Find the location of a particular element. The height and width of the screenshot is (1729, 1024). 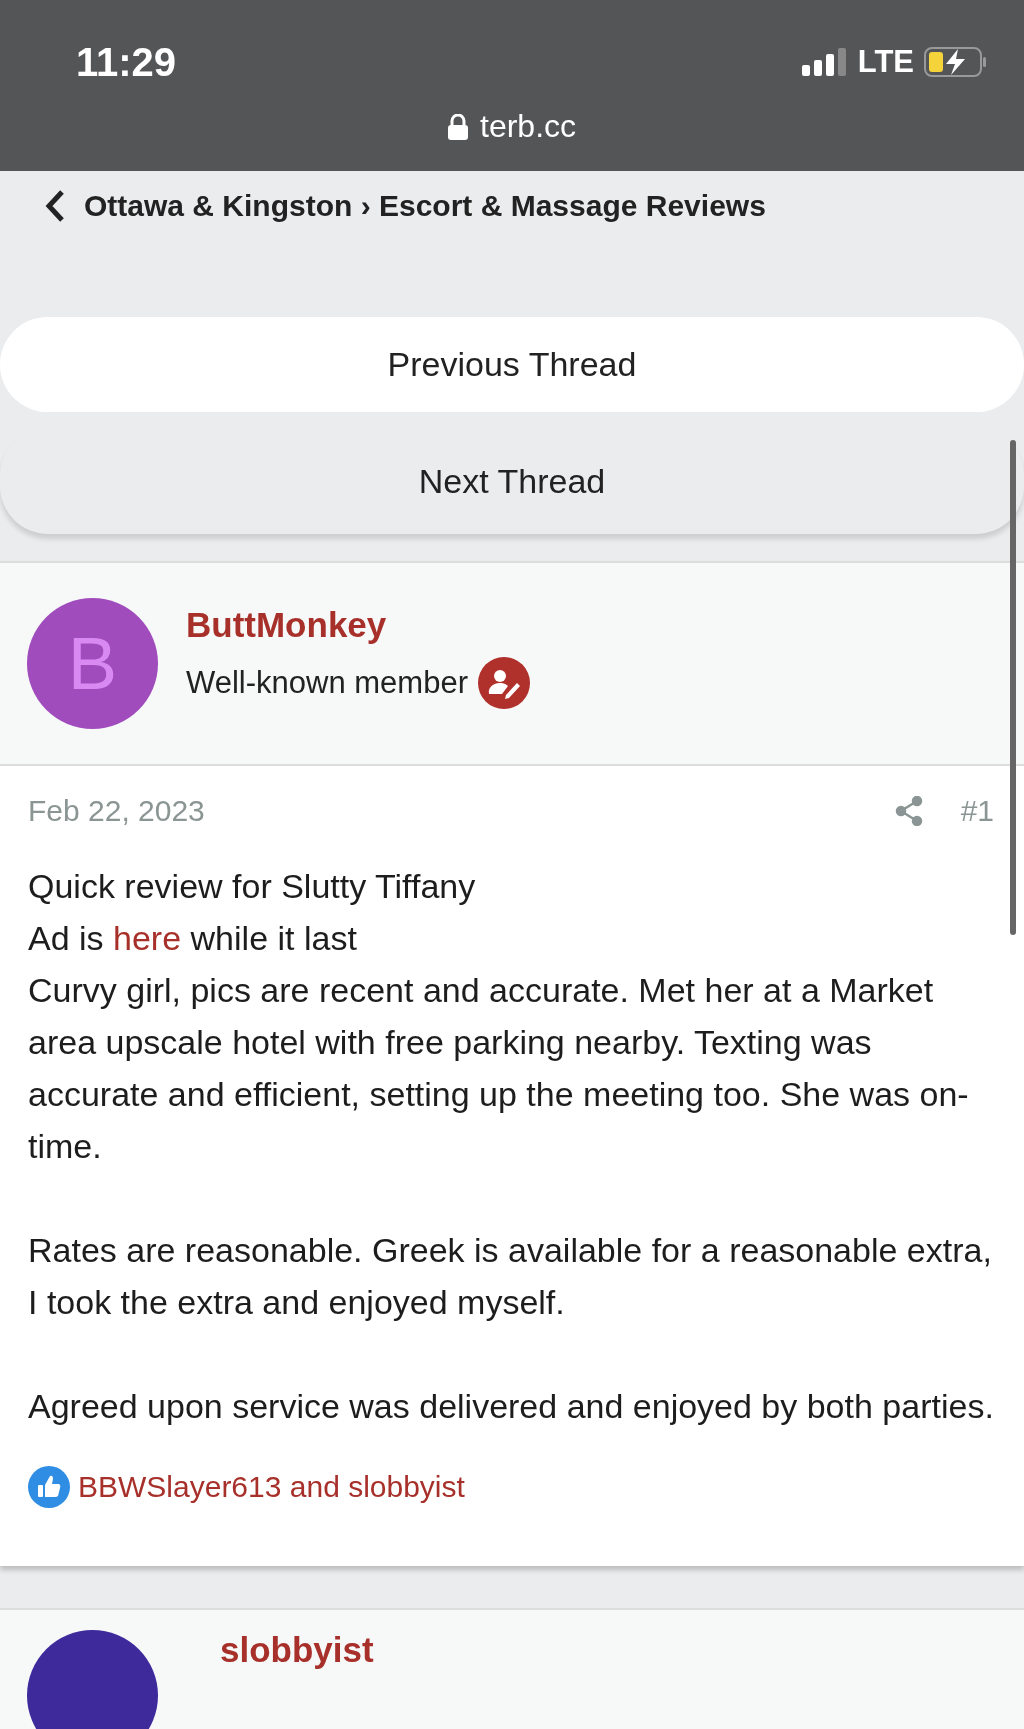

share-icon is located at coordinates (908, 811).